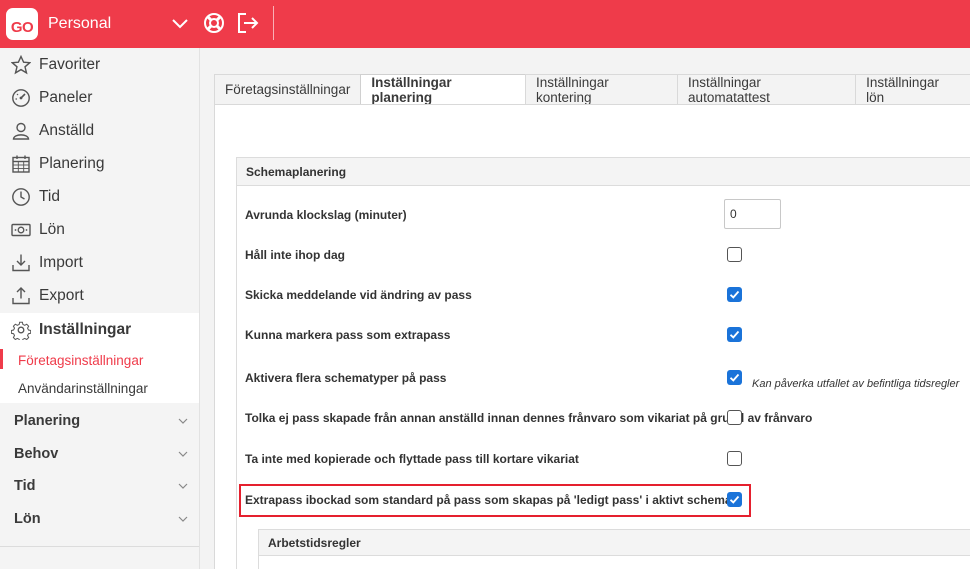 The height and width of the screenshot is (569, 970). What do you see at coordinates (248, 23) in the screenshot?
I see `logout-icon` at bounding box center [248, 23].